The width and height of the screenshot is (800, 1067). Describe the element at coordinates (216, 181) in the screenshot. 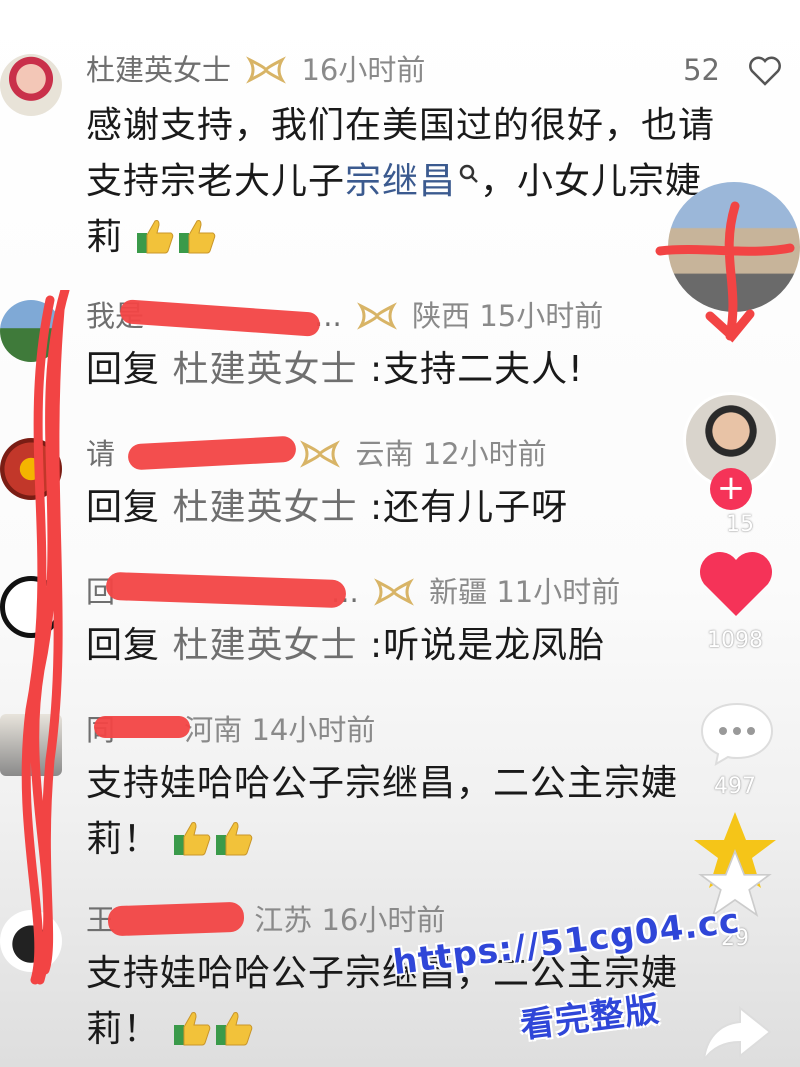

I see `comment-text-part: 支持宗老大儿子` at that location.